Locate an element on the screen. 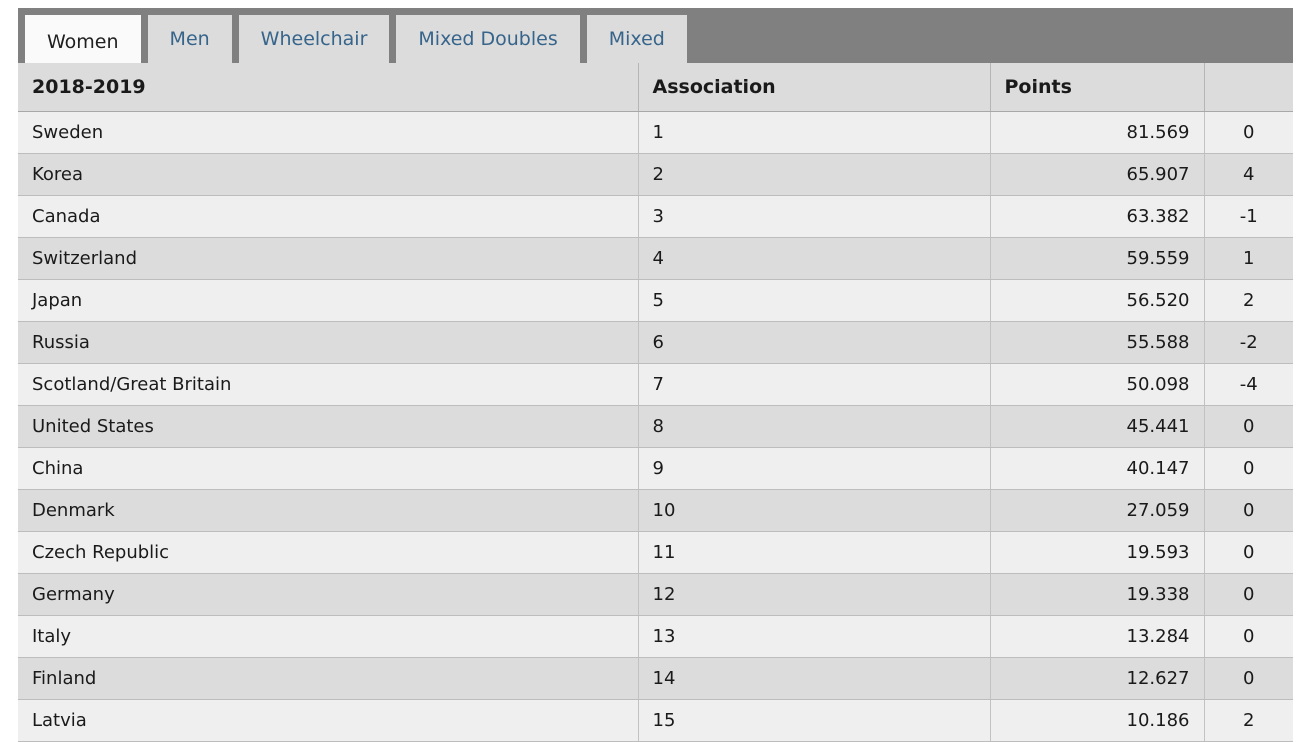  tab-mixed-doubles: Mixed Doubles is located at coordinates (488, 39).